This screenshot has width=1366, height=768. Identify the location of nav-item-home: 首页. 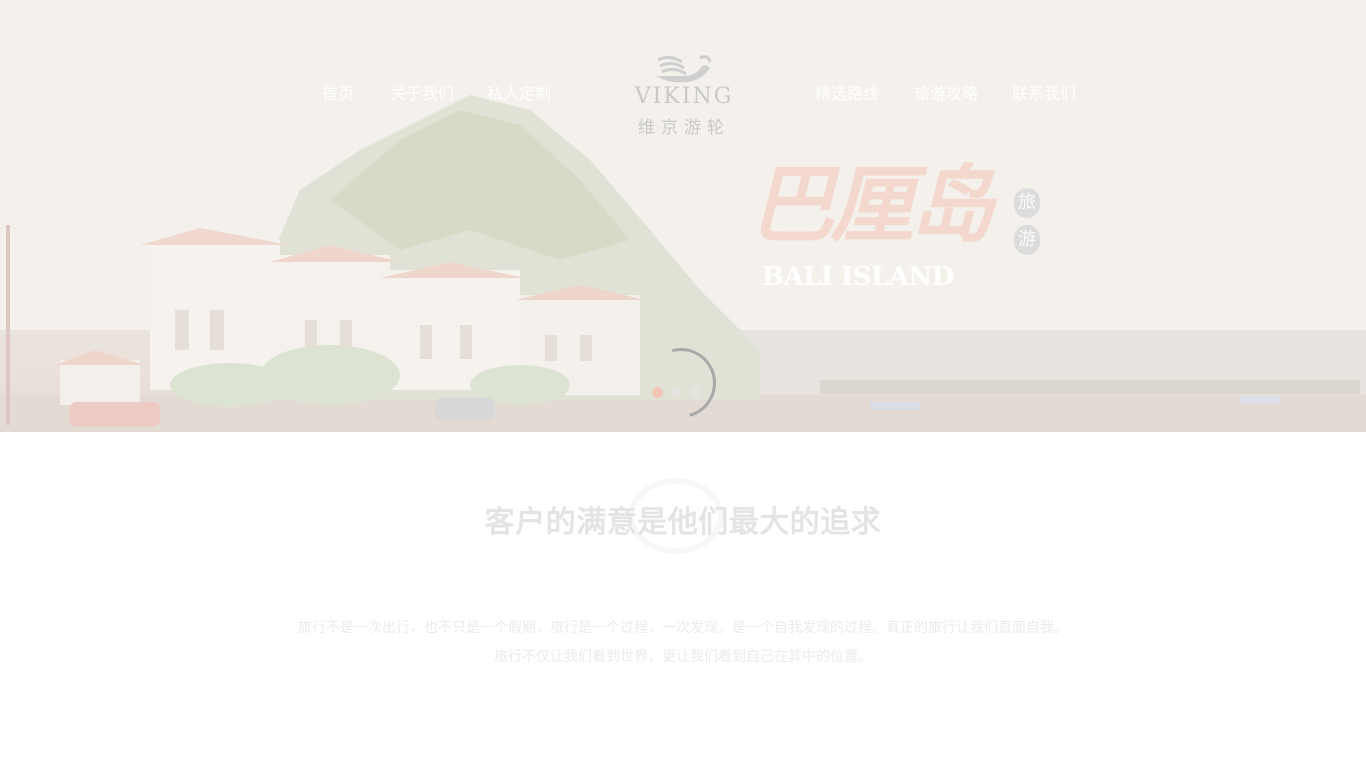
(338, 92).